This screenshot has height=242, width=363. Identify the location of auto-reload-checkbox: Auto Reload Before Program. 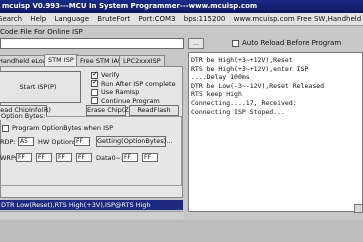
(286, 43).